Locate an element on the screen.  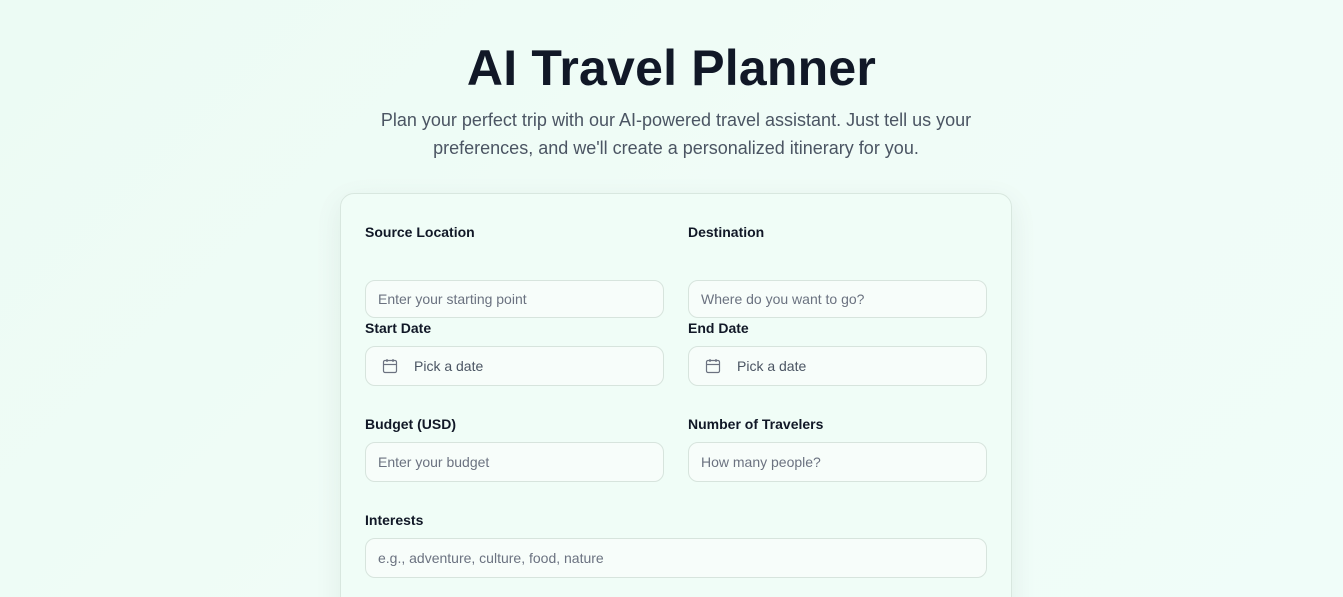
interests-input is located at coordinates (676, 558).